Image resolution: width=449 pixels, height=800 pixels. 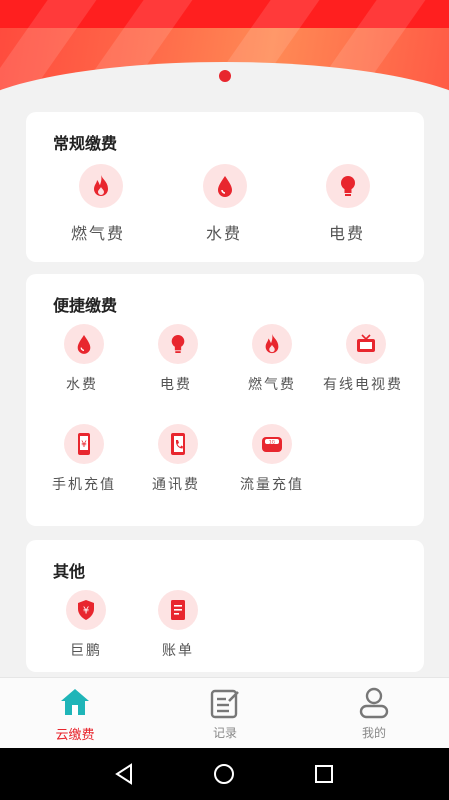 What do you see at coordinates (75, 702) in the screenshot?
I see `home-icon` at bounding box center [75, 702].